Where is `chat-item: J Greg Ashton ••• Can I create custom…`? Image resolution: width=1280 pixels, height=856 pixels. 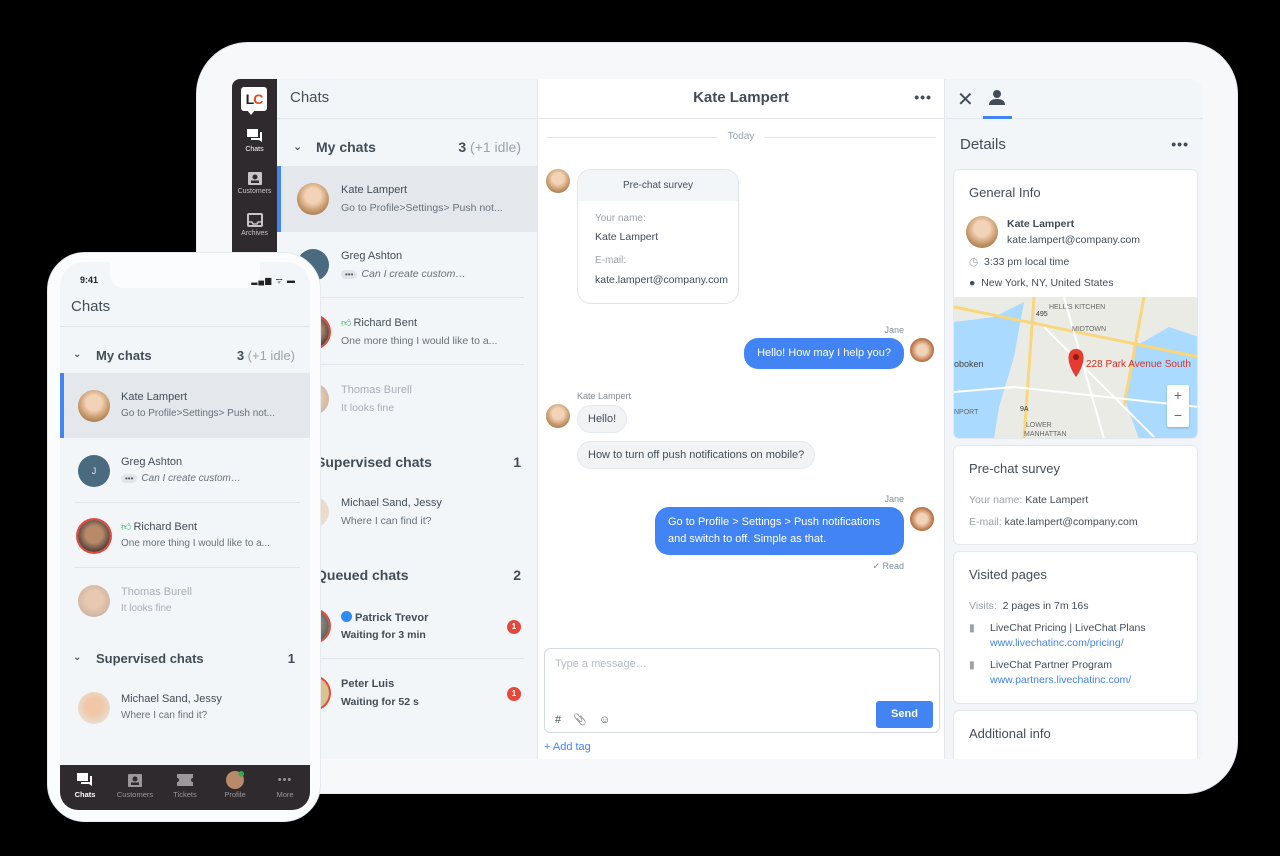 chat-item: J Greg Ashton ••• Can I create custom… is located at coordinates (185, 470).